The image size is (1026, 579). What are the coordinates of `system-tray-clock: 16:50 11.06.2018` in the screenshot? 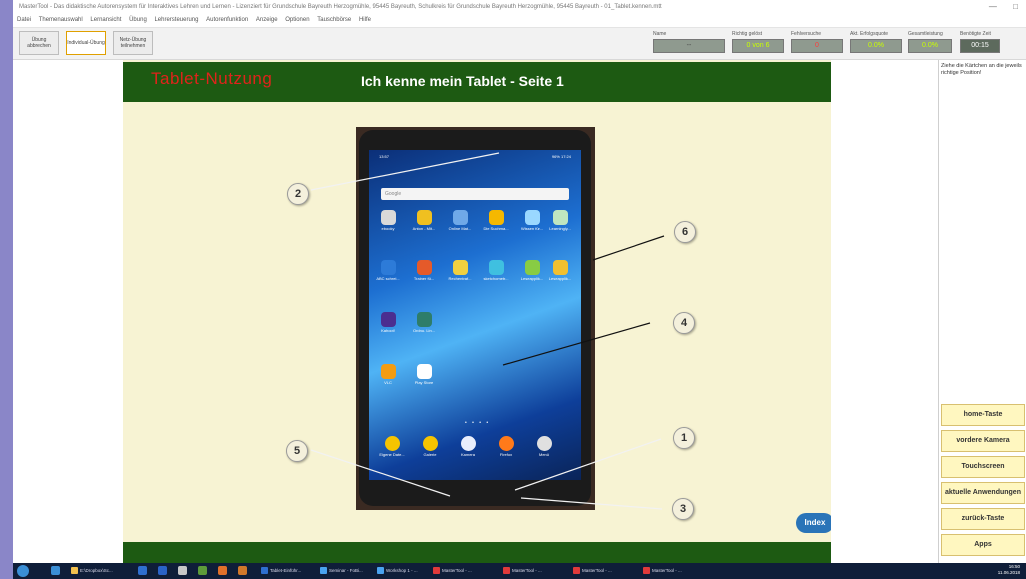 It's located at (1009, 570).